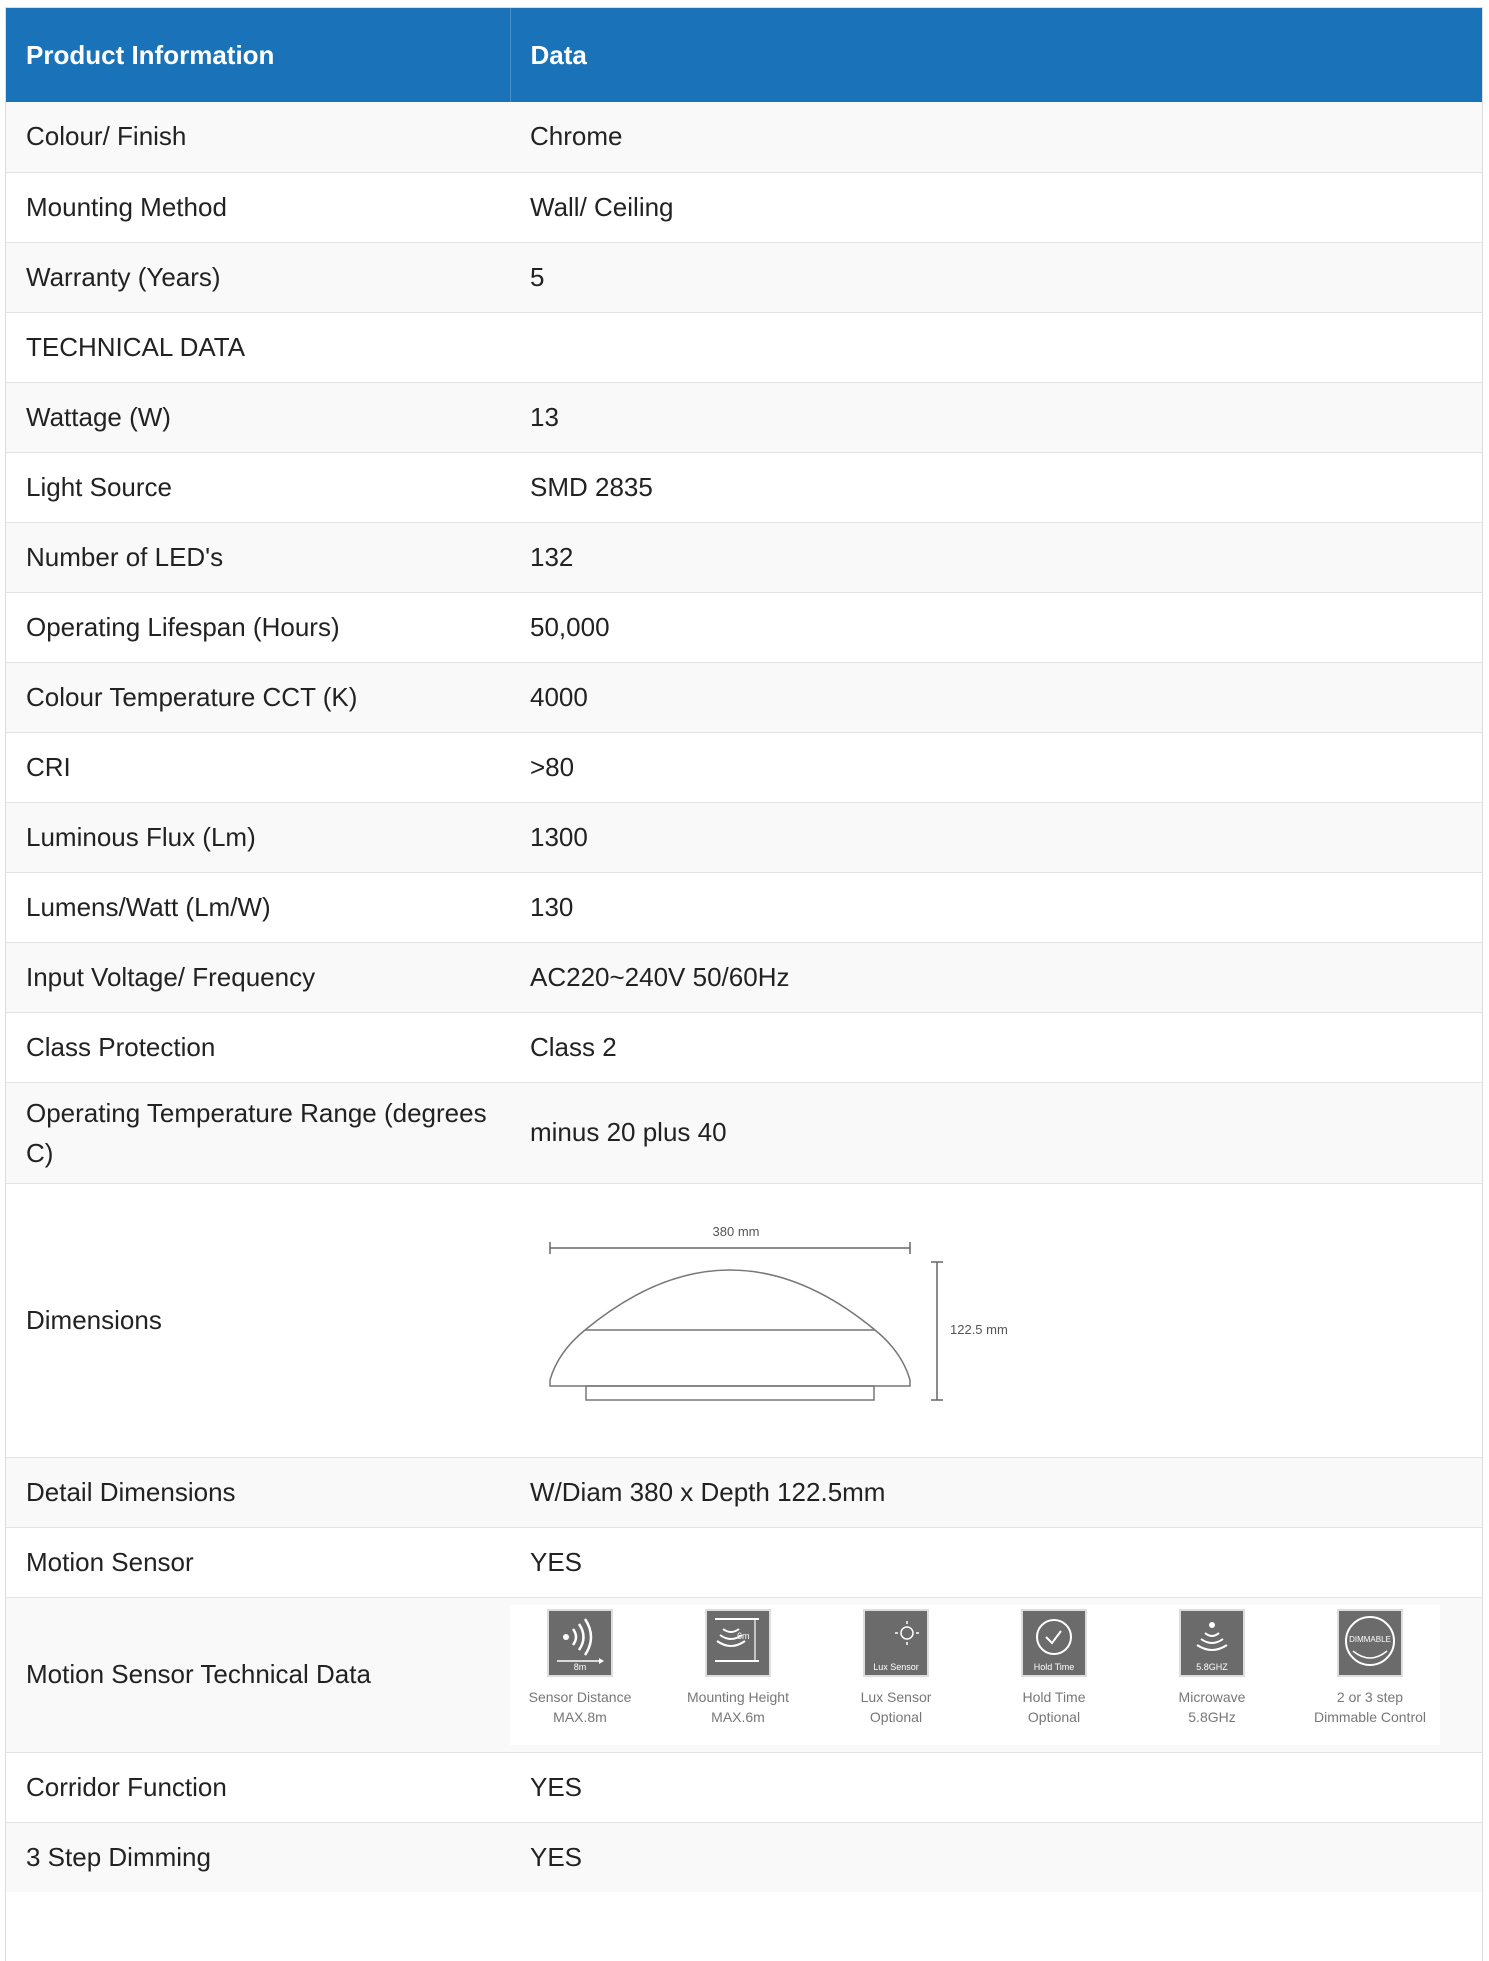  What do you see at coordinates (258, 837) in the screenshot?
I see `row-label: Luminous Flux (Lm)` at bounding box center [258, 837].